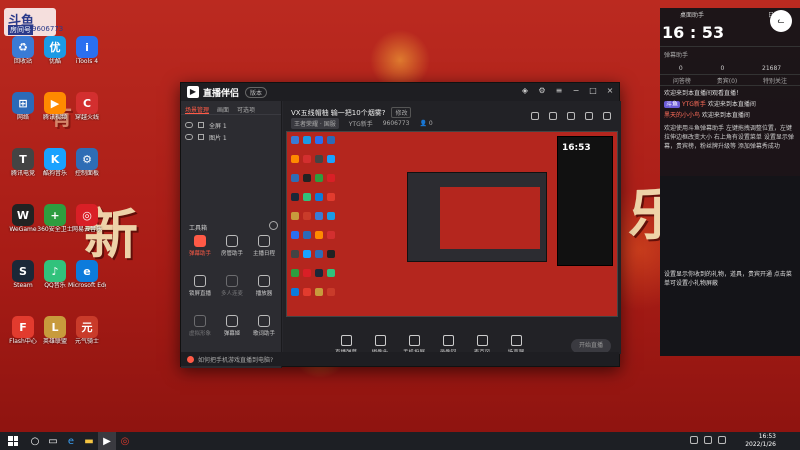 This screenshot has height=450, width=800. I want to click on help-icon, so click(190, 359).